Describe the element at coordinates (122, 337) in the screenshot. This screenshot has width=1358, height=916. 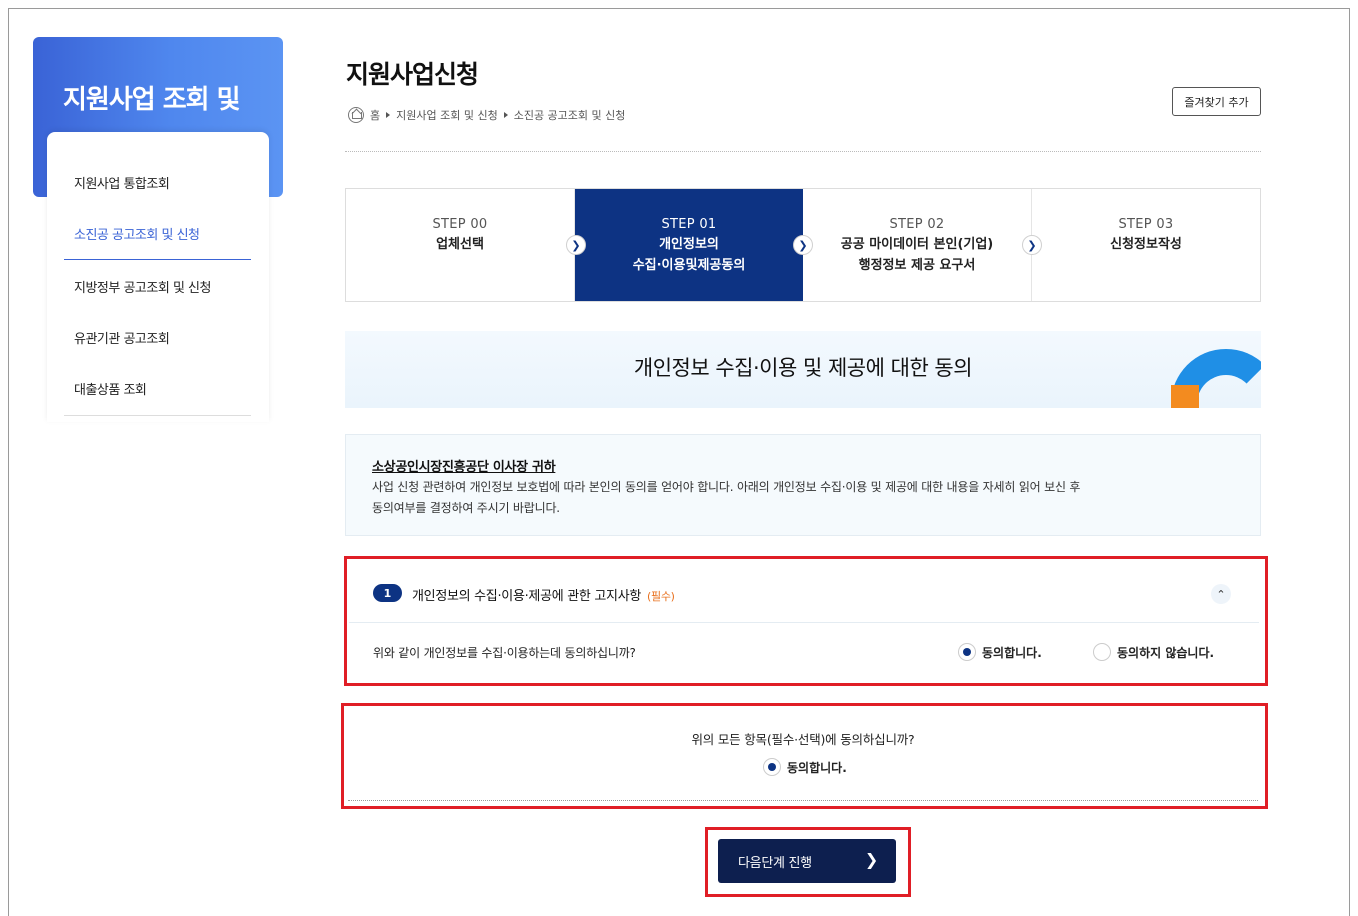
I see `sidebar-item-related-org: 유관기관 공고조회` at that location.